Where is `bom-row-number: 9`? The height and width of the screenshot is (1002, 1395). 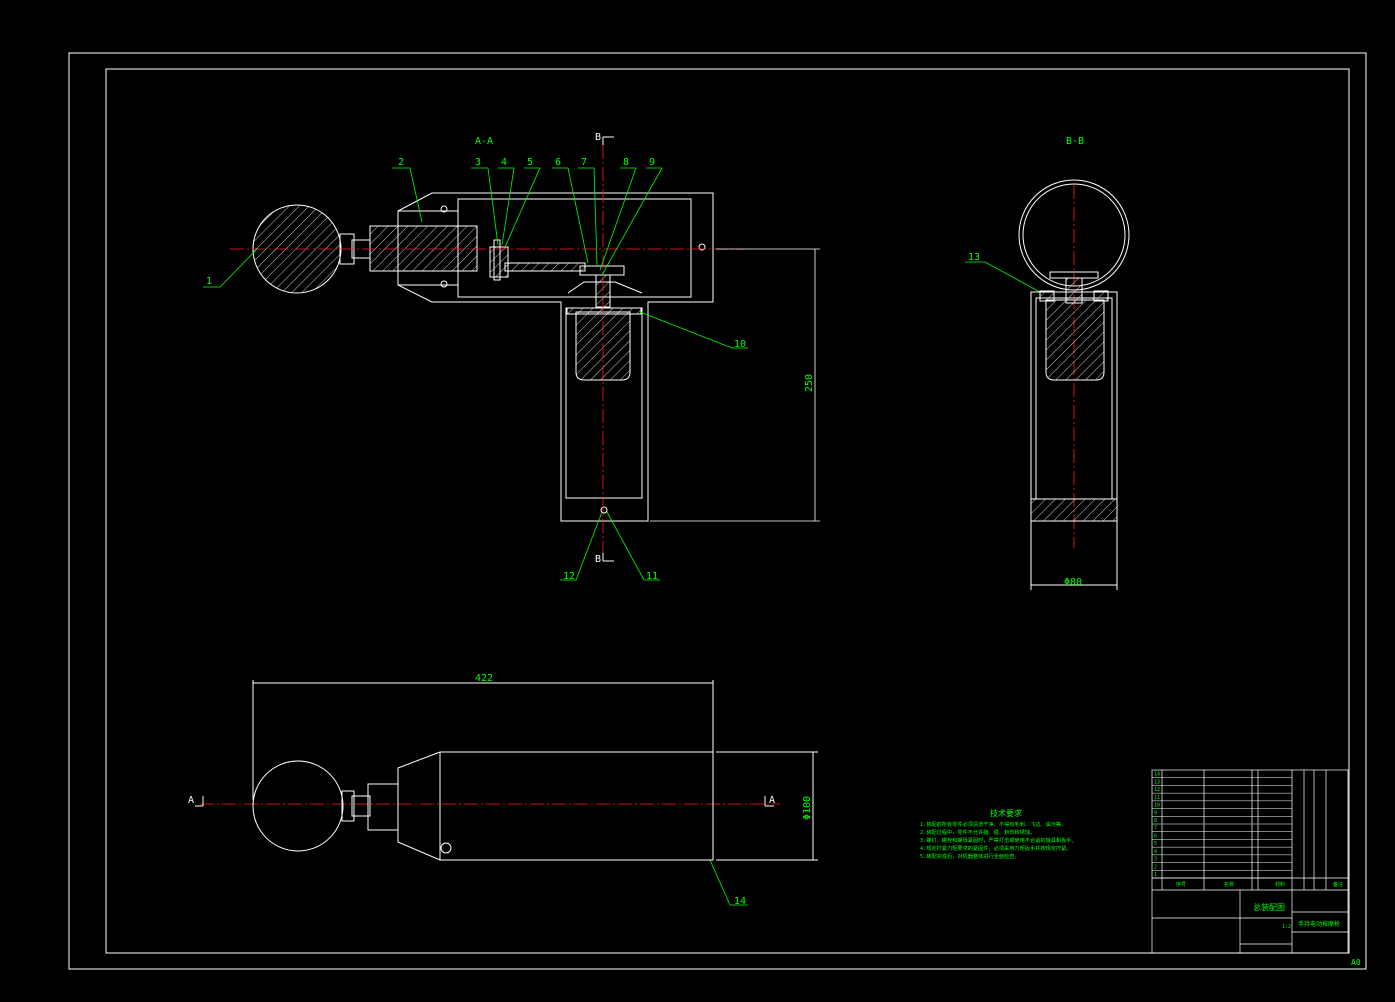 bom-row-number: 9 is located at coordinates (1155, 813).